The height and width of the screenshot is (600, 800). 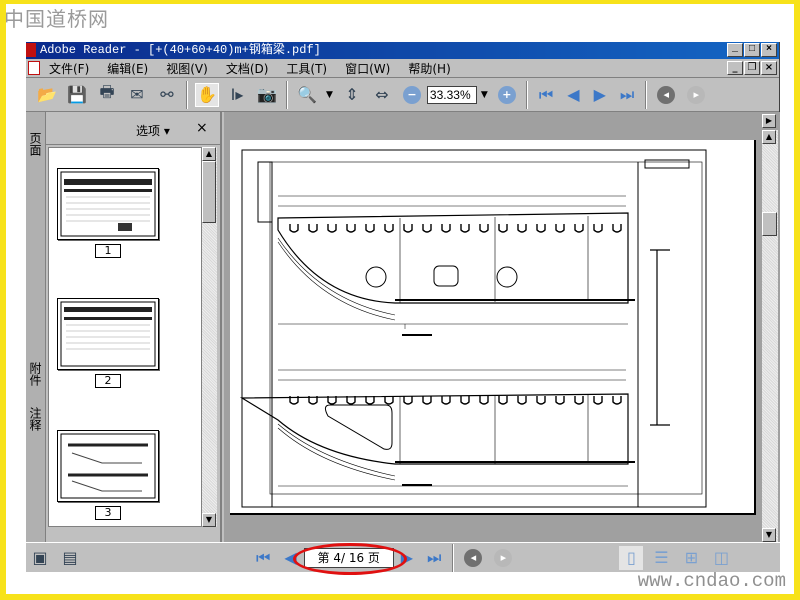 What do you see at coordinates (434, 558) in the screenshot?
I see `status-last-page-icon: ⏭` at bounding box center [434, 558].